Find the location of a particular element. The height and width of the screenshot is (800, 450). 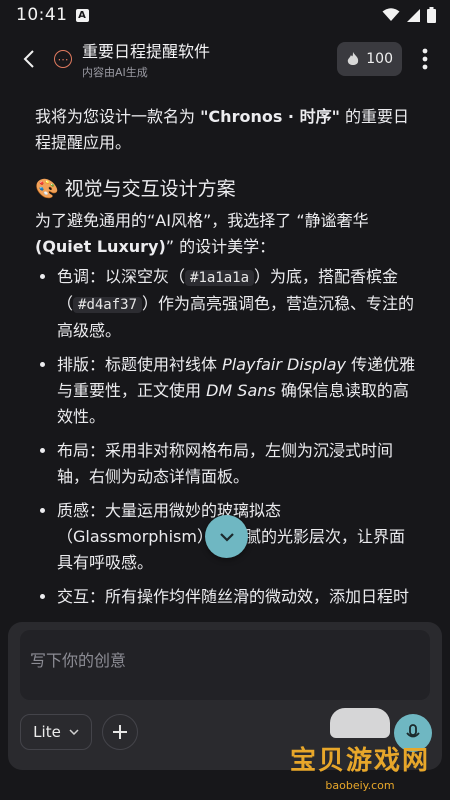

add-attachment-button is located at coordinates (120, 732).